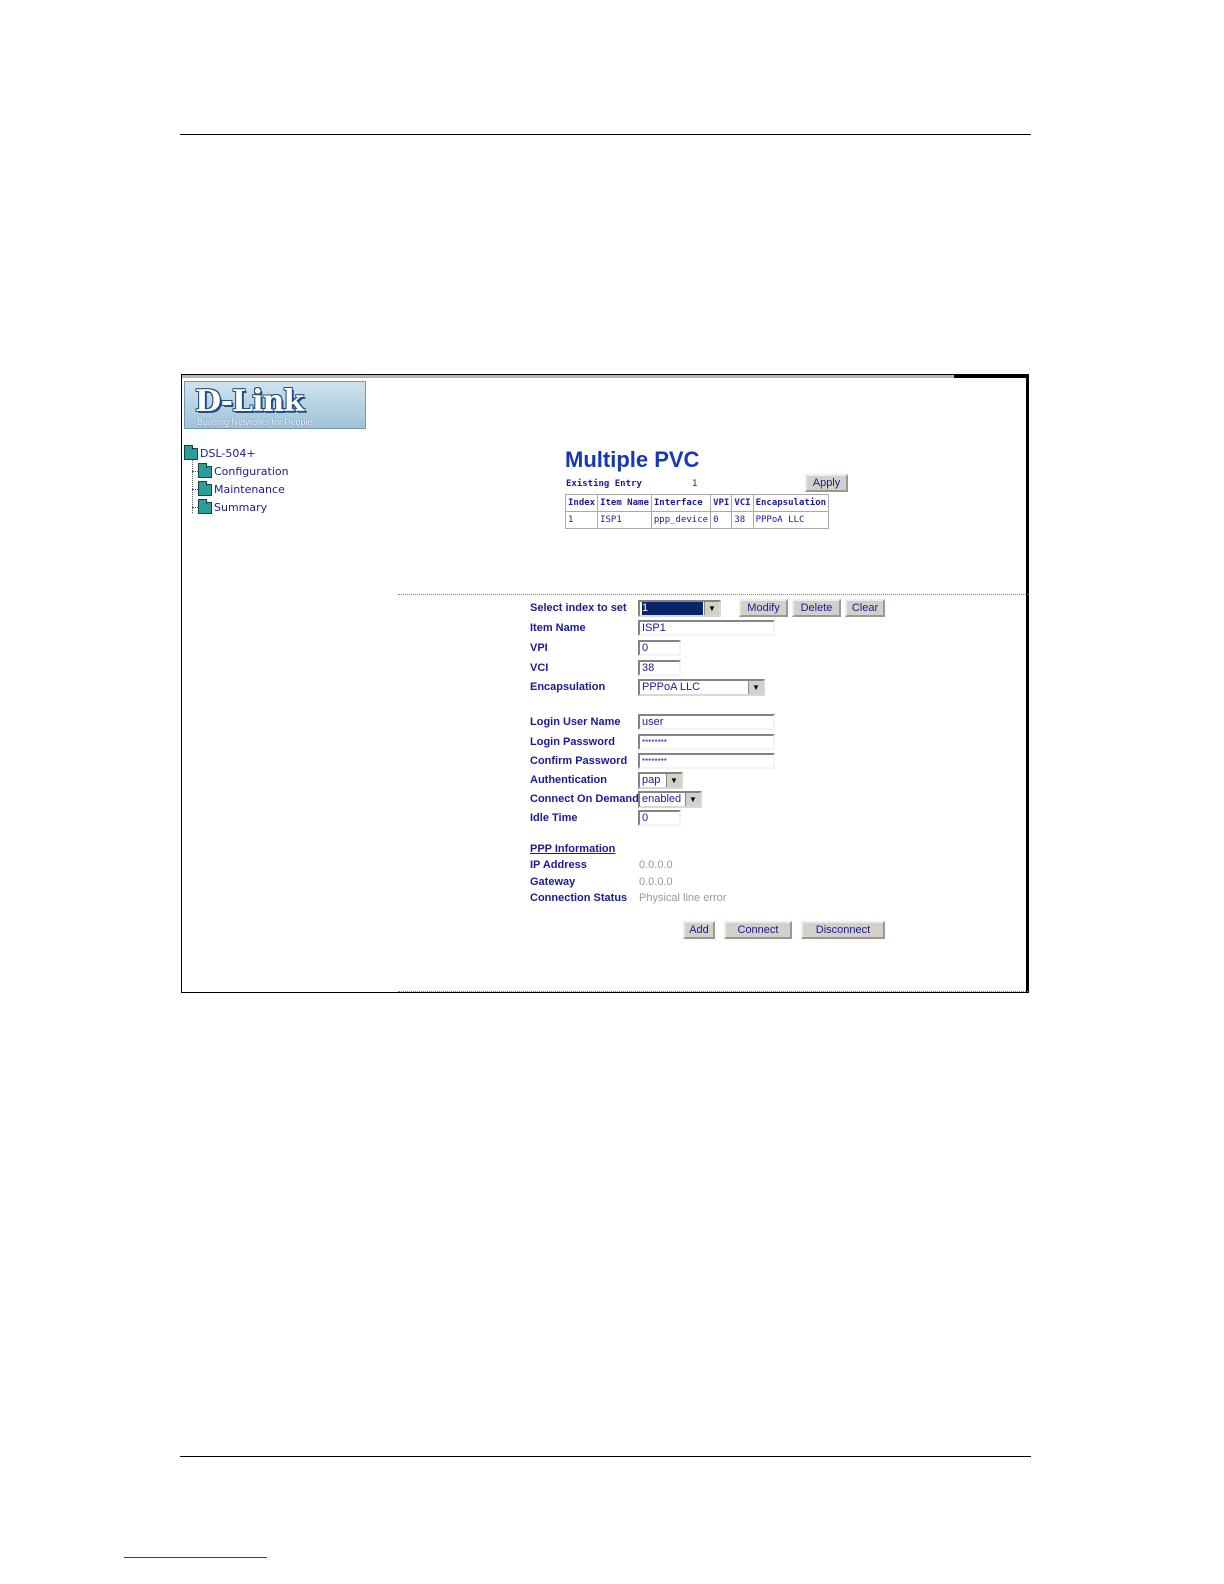  I want to click on tree-root-dsl504: DSL-504+, so click(220, 452).